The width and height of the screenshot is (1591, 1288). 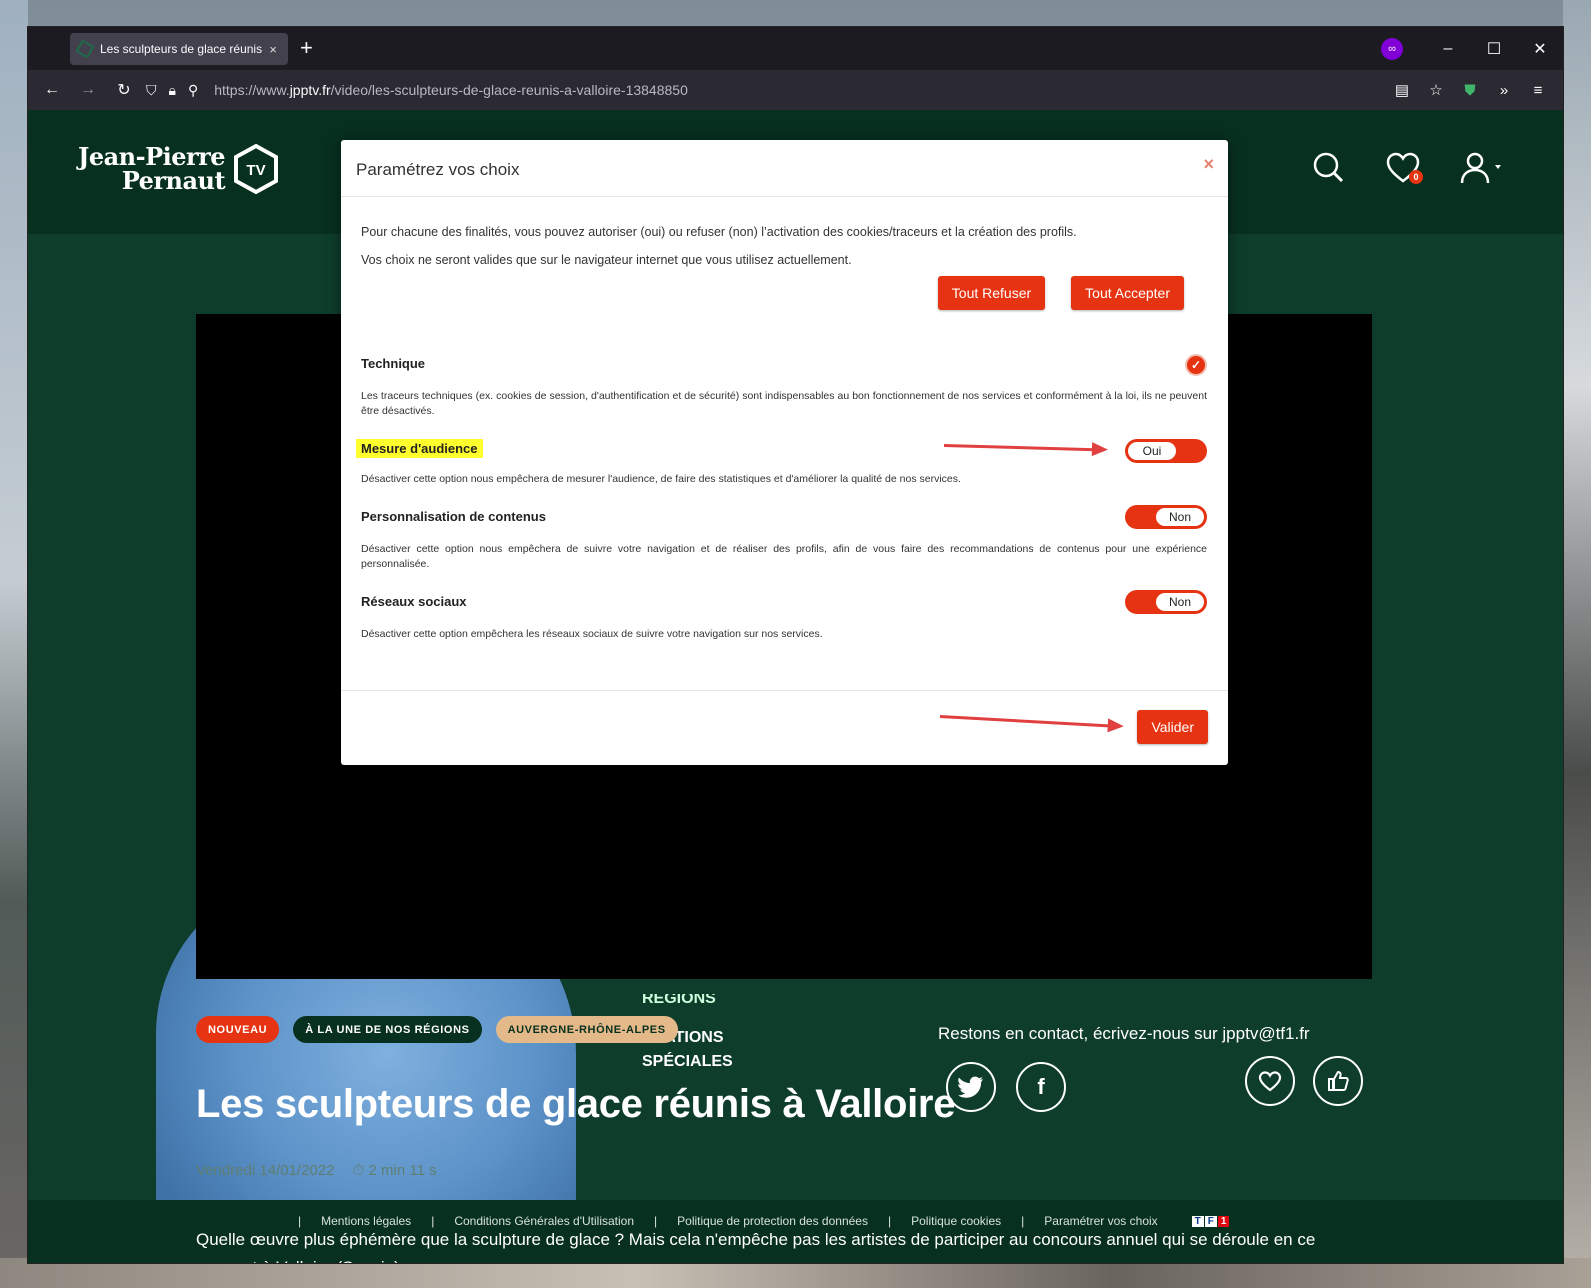 I want to click on article-actions, so click(x=1304, y=1081).